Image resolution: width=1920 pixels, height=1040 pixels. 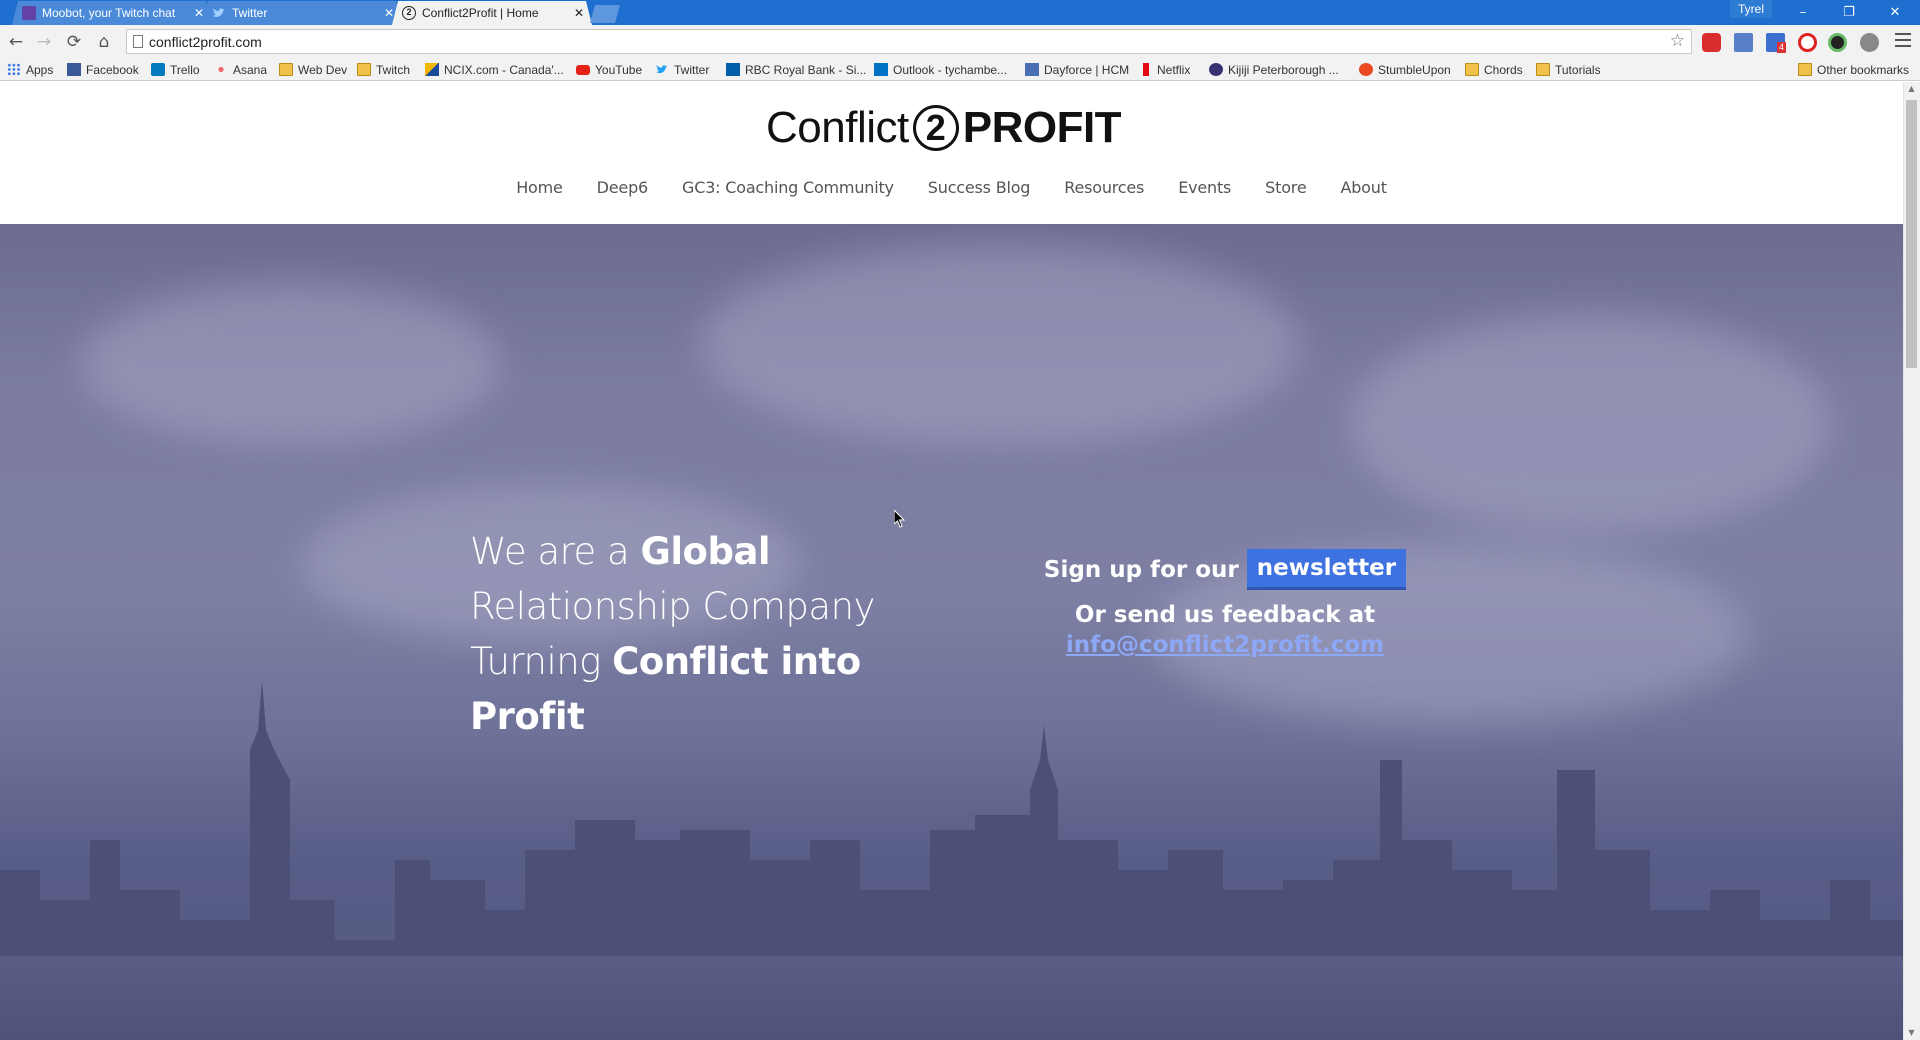 What do you see at coordinates (240, 69) in the screenshot?
I see `bookmark-asana: Asana` at bounding box center [240, 69].